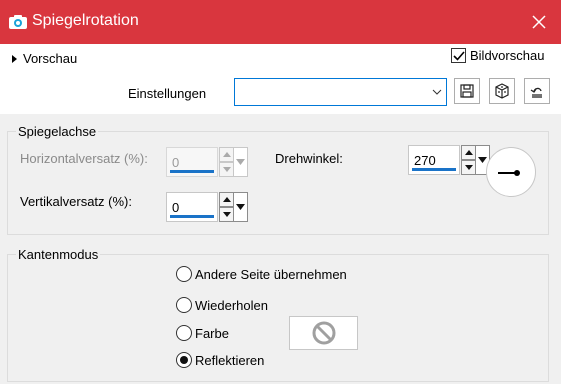 The image size is (561, 384). I want to click on rotation-spinner: 270, so click(449, 160).